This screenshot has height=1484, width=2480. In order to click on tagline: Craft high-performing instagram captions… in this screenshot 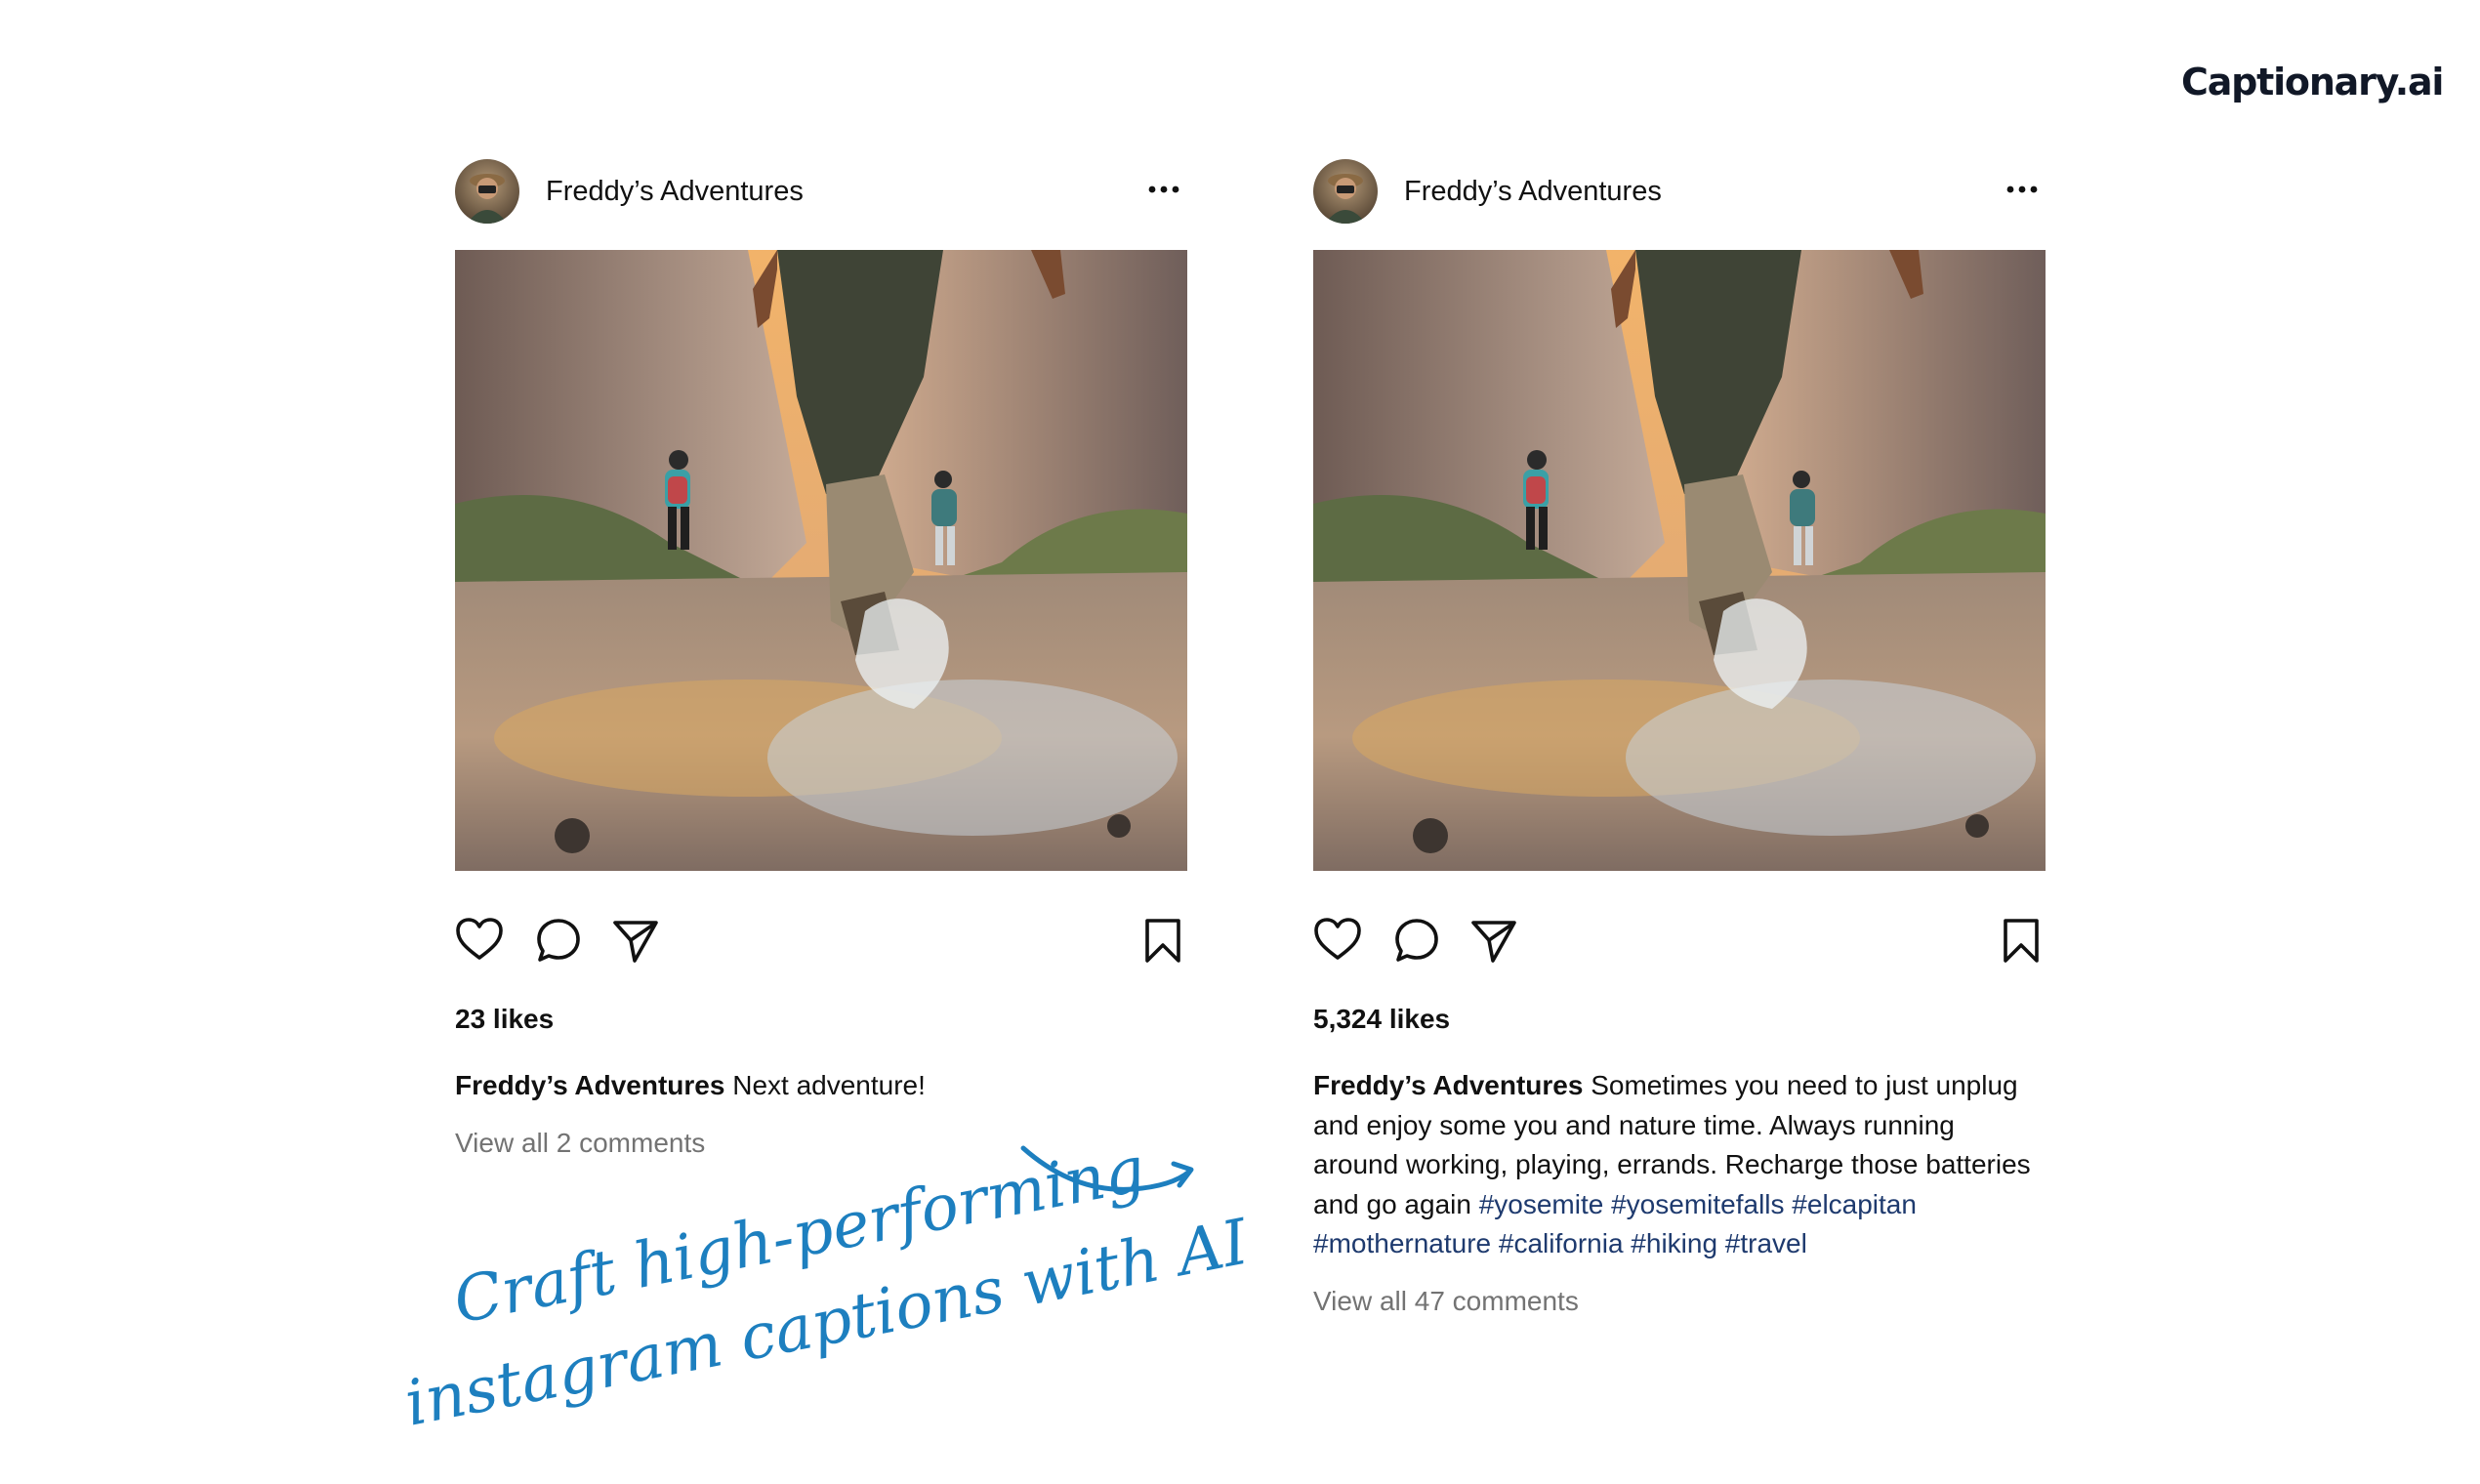, I will do `click(827, 1289)`.